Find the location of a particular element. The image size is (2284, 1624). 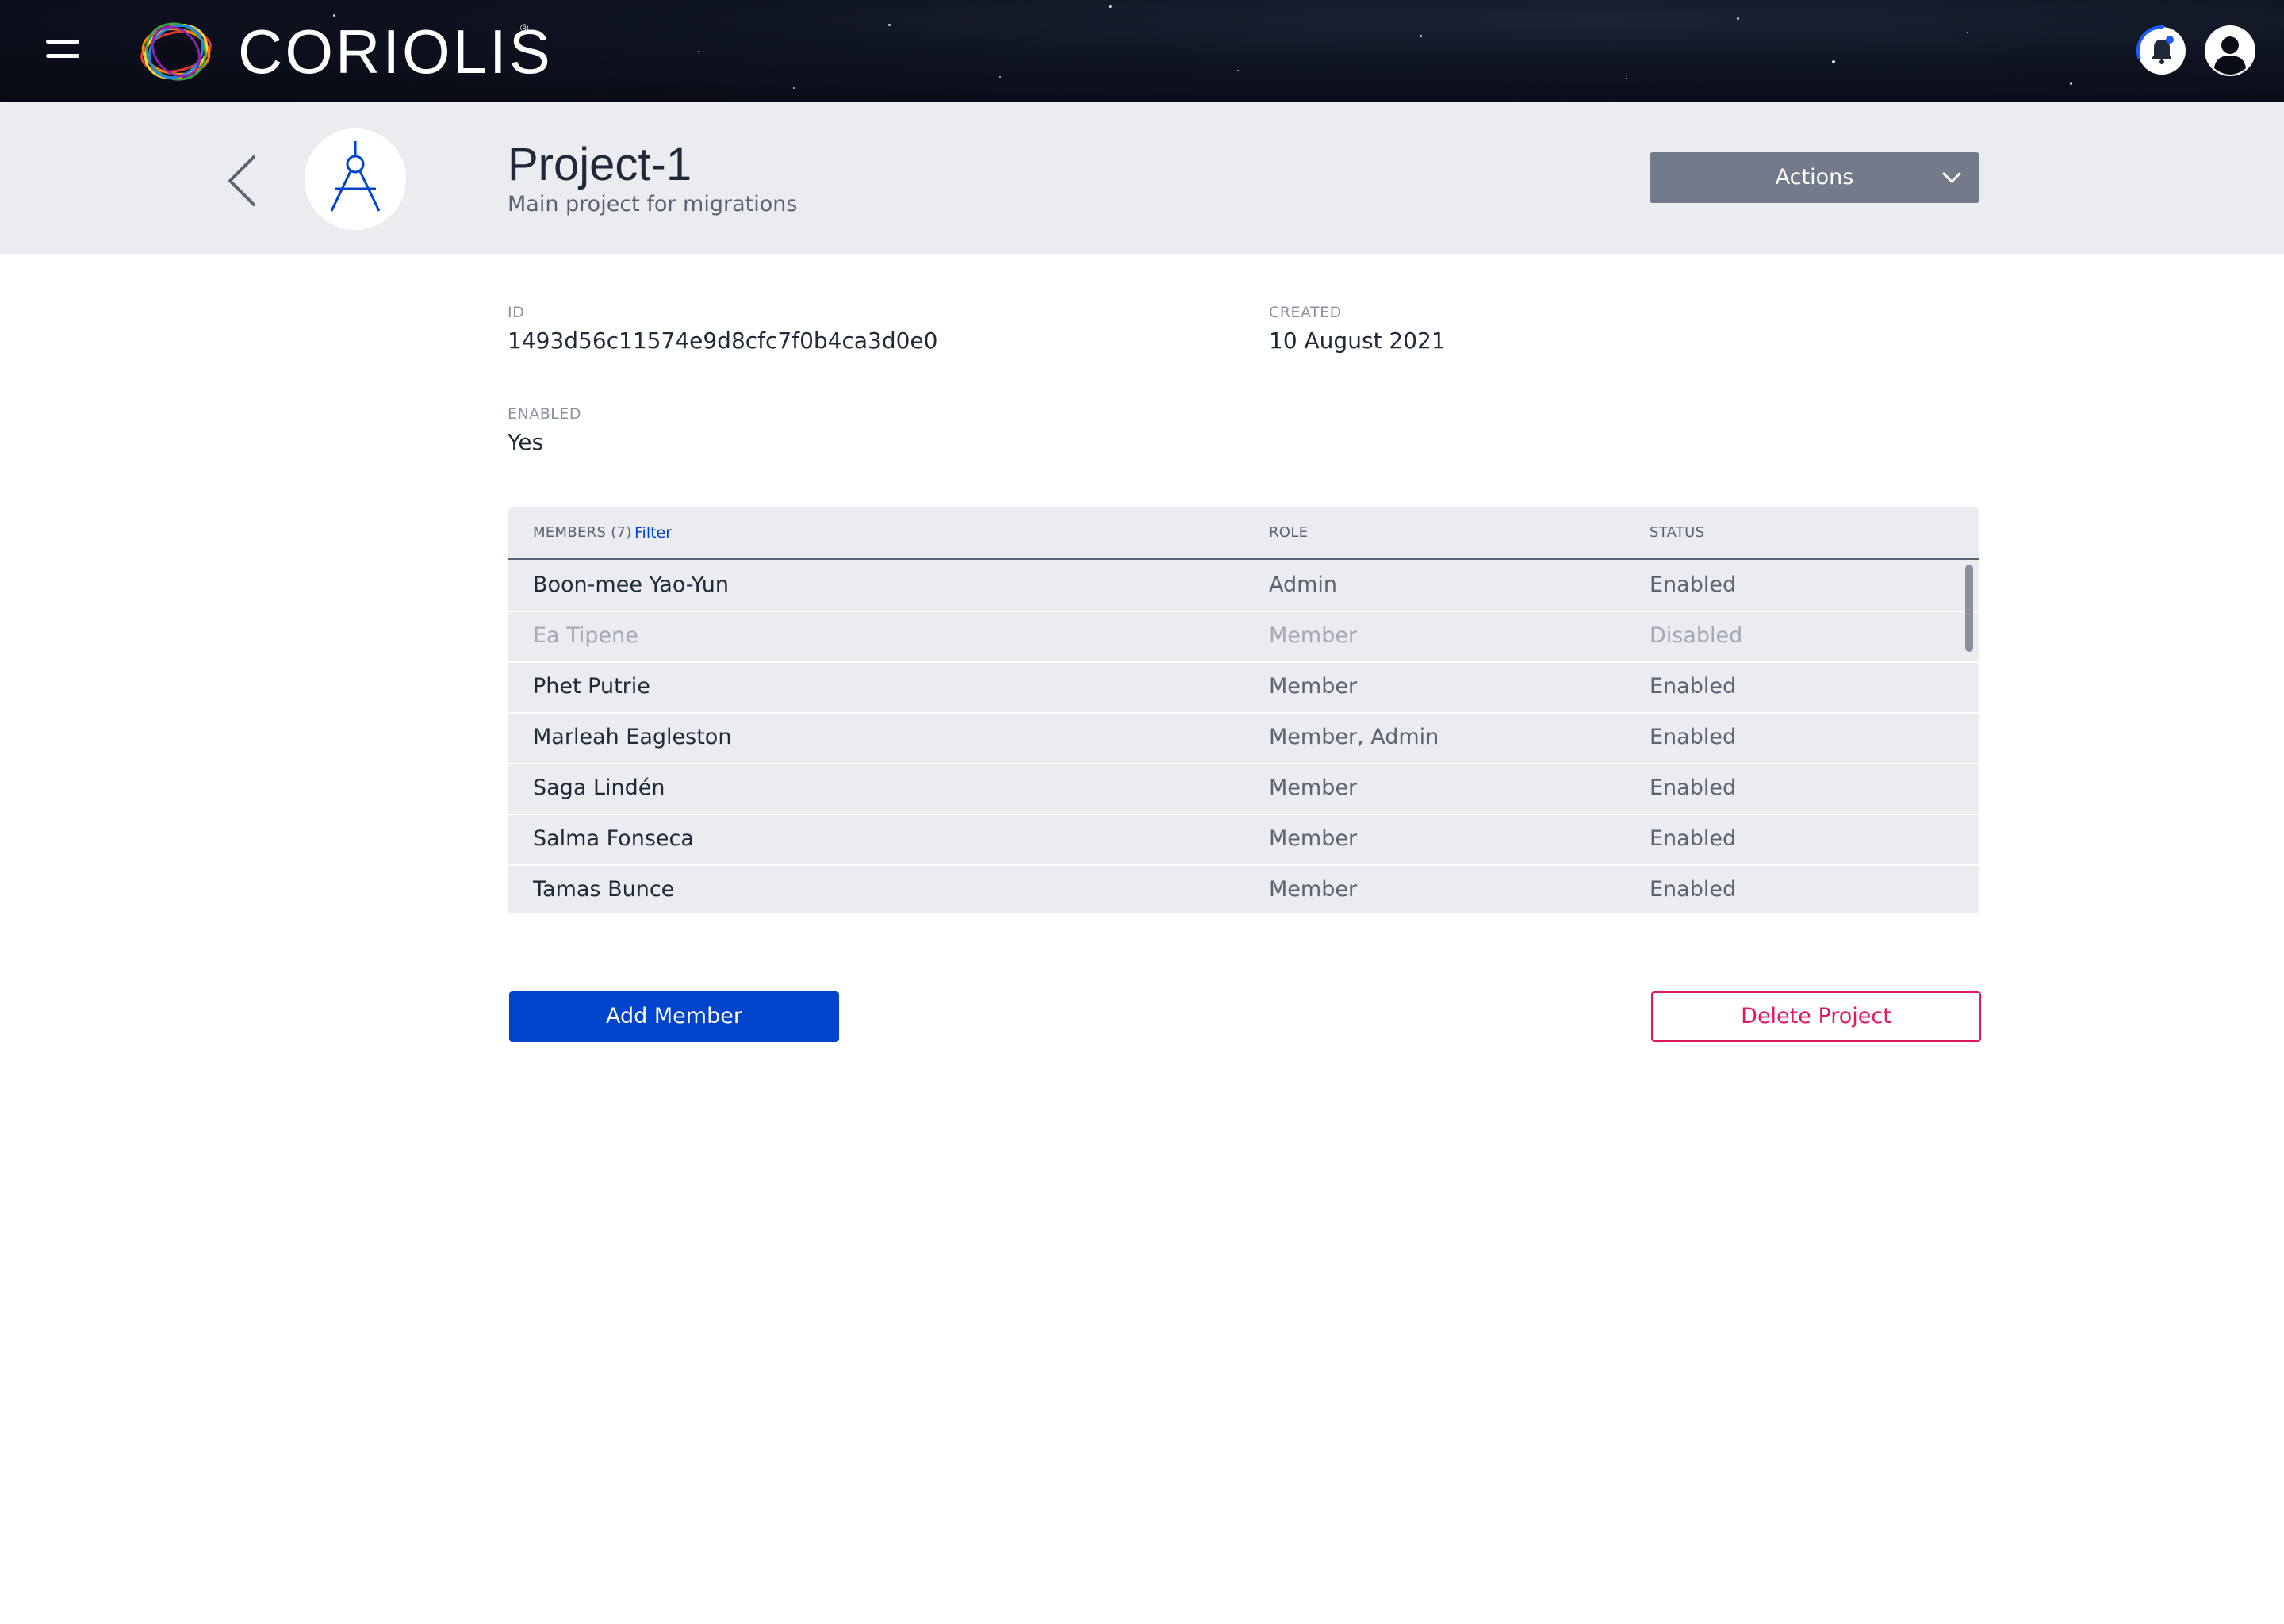

compass-icon is located at coordinates (355, 179).